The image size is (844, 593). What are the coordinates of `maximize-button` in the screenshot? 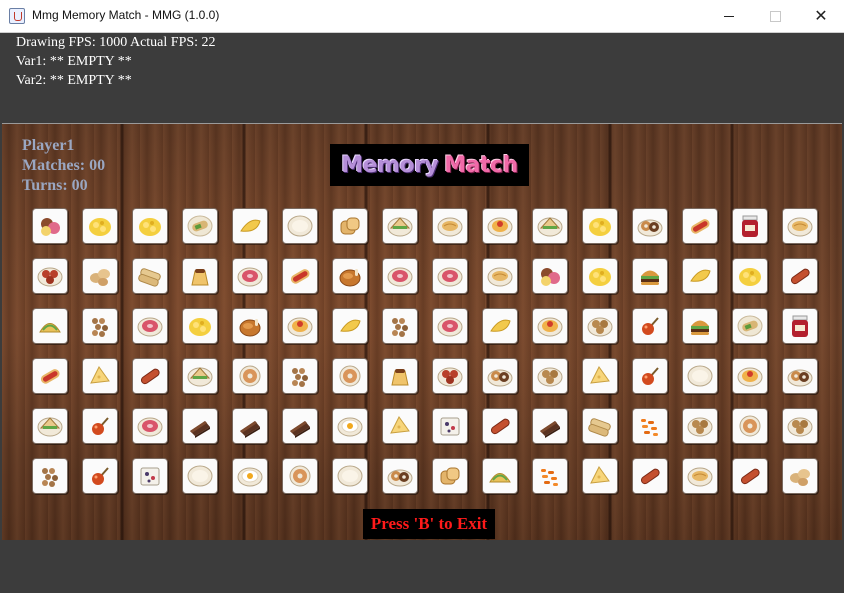 It's located at (775, 16).